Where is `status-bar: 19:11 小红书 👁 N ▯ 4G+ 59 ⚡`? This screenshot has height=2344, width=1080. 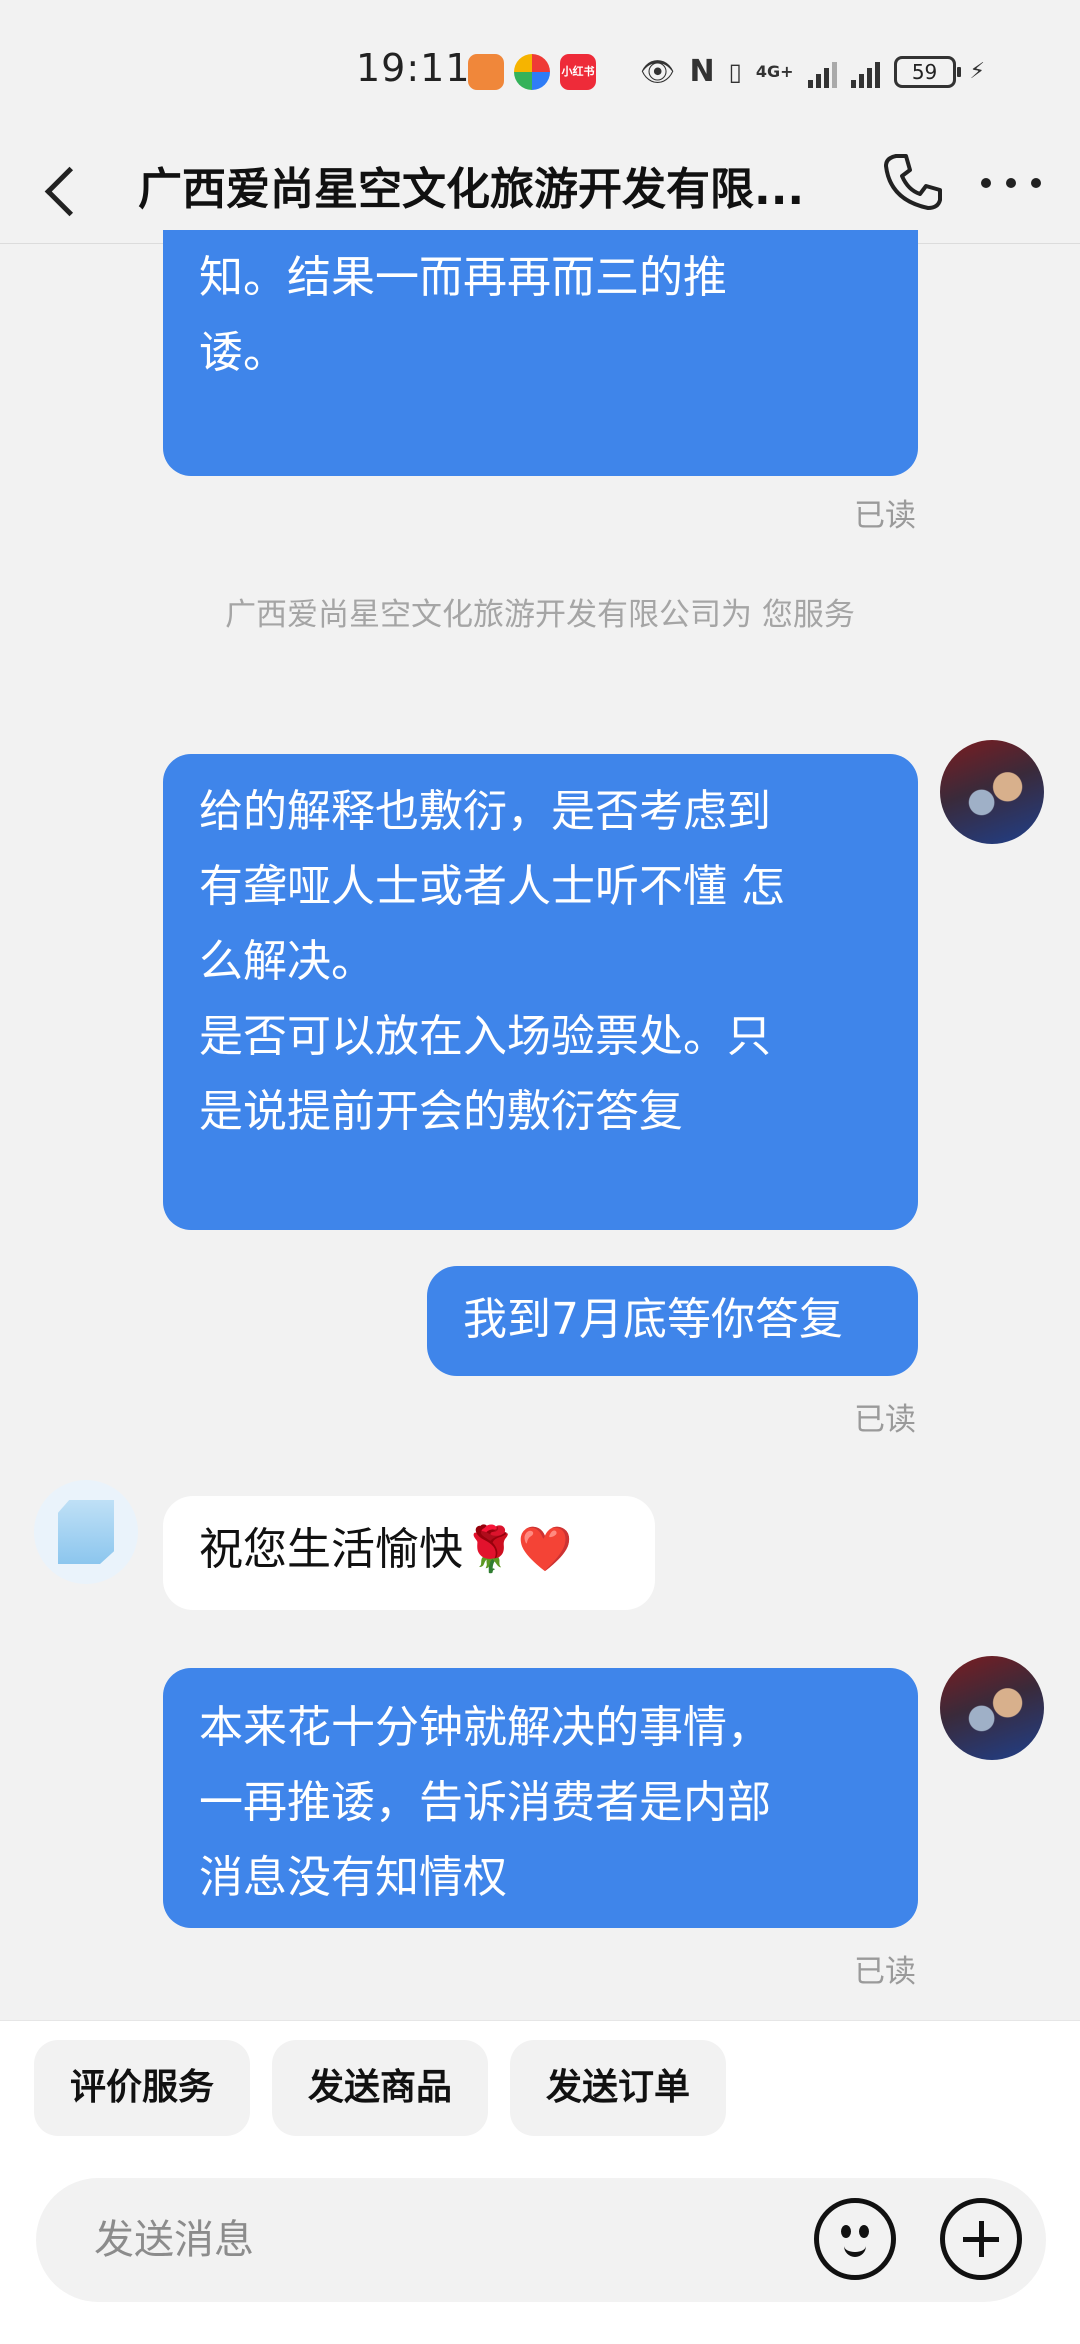
status-bar: 19:11 小红书 👁 N ▯ 4G+ 59 ⚡ is located at coordinates (540, 70).